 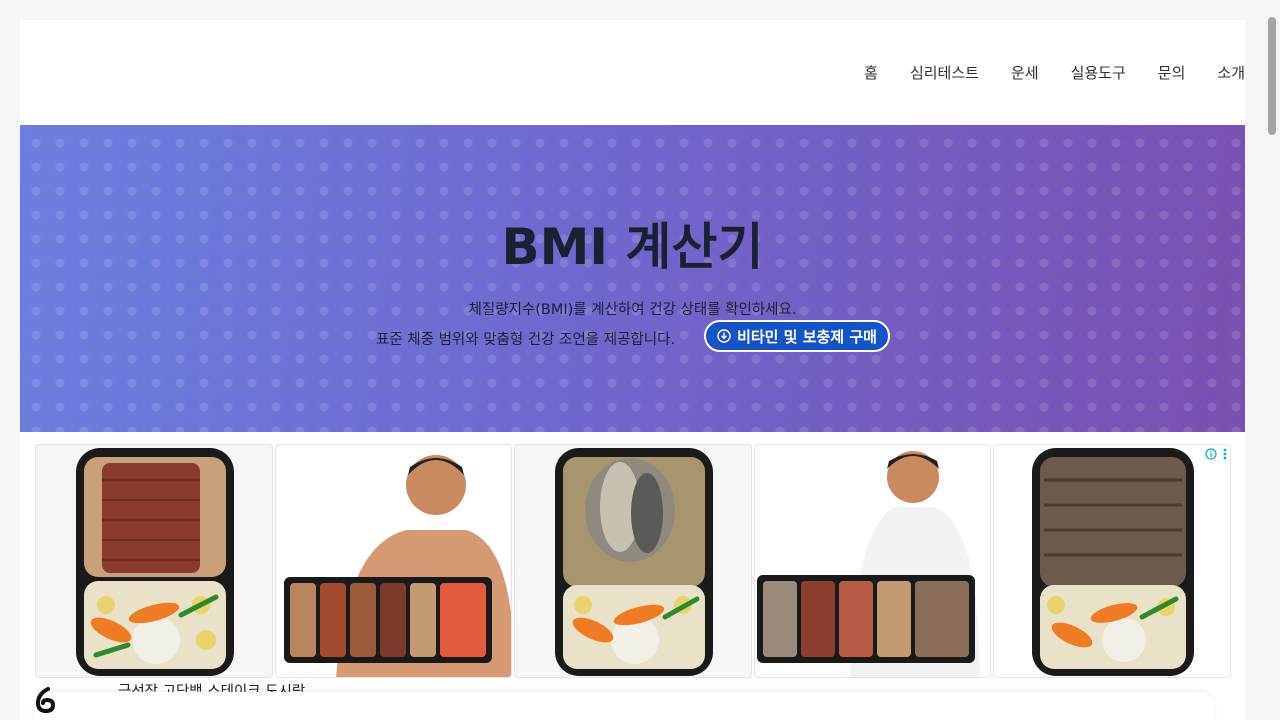 What do you see at coordinates (1172, 72) in the screenshot?
I see `nav-item-contact: 문의` at bounding box center [1172, 72].